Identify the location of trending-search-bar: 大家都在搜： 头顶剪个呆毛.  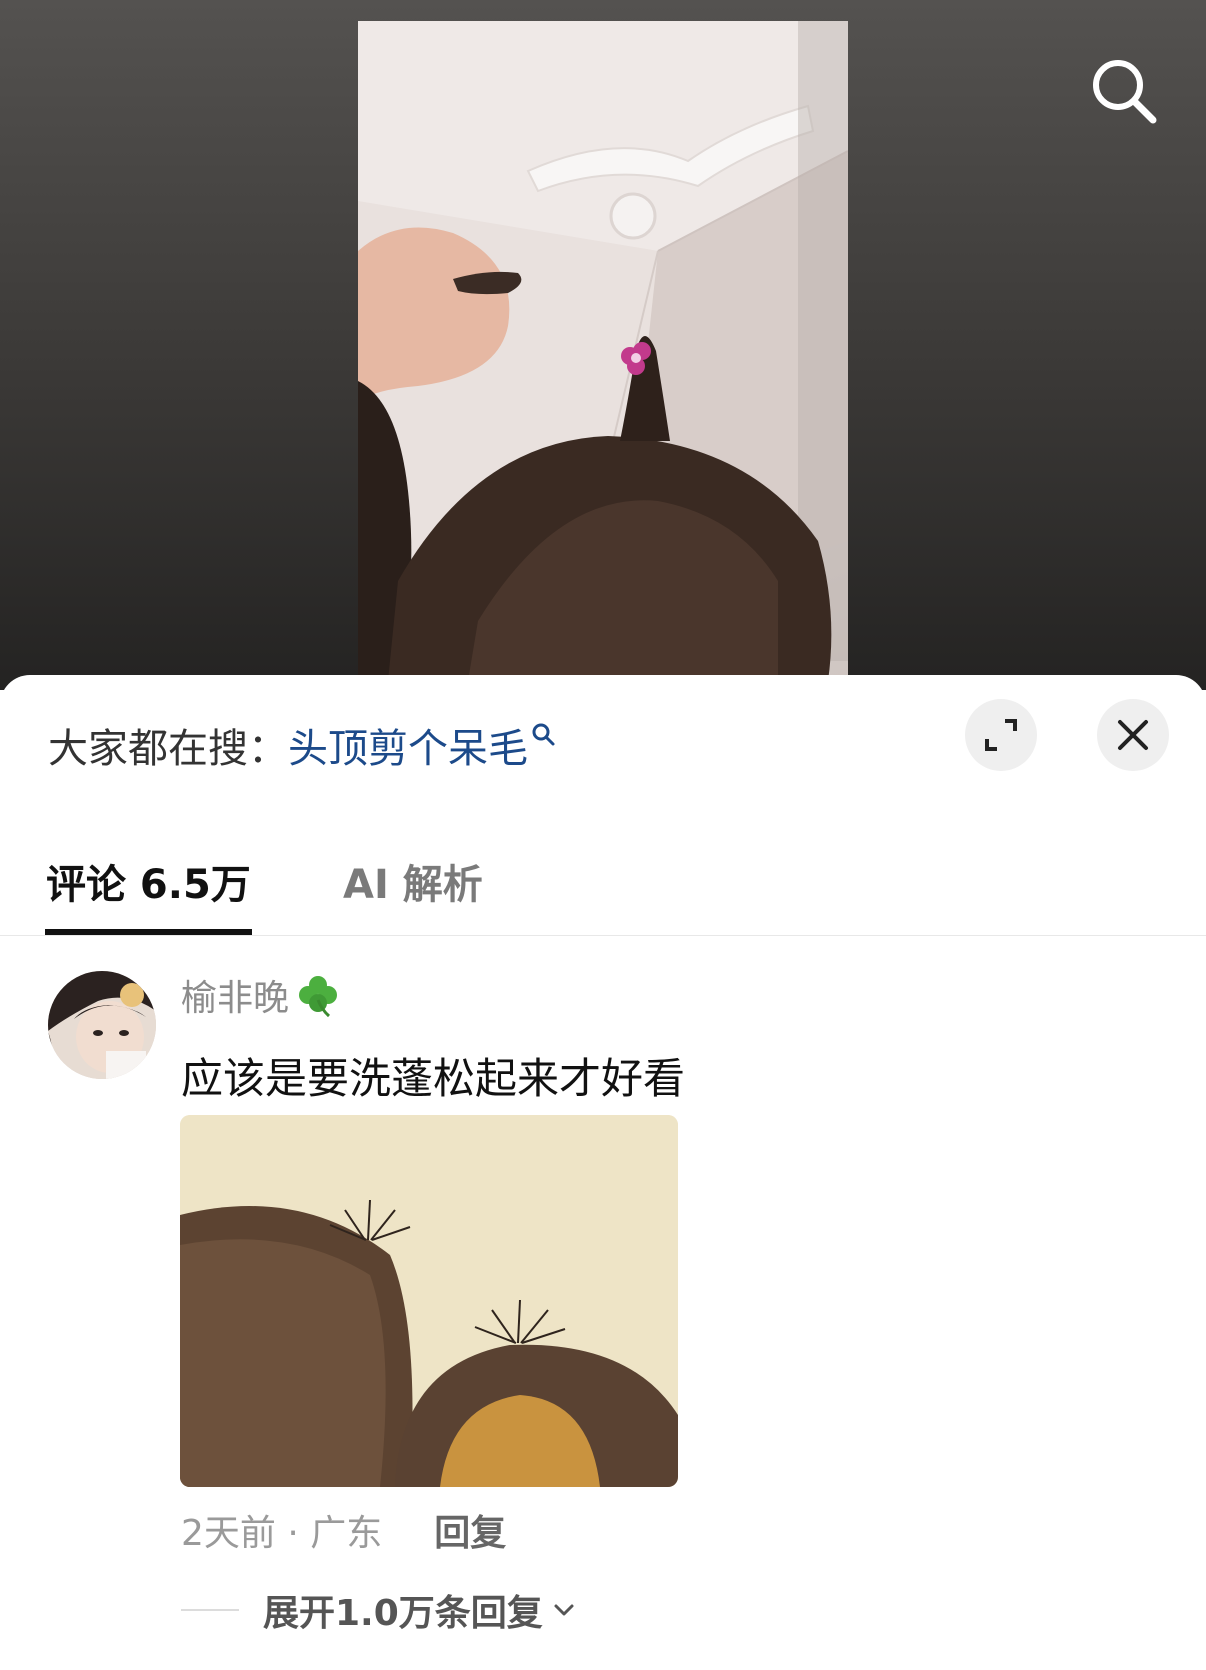
(302, 745).